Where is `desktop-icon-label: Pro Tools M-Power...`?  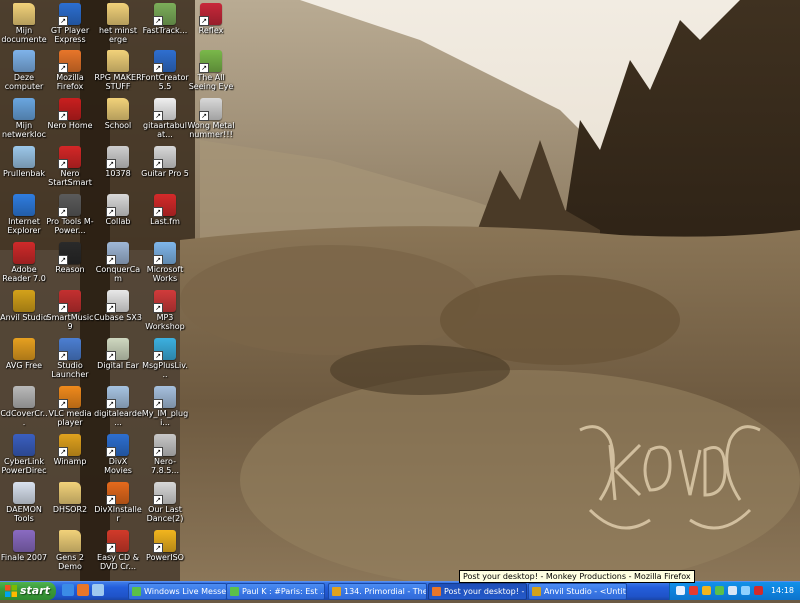
desktop-icon-label: Pro Tools M-Power... is located at coordinates (70, 226).